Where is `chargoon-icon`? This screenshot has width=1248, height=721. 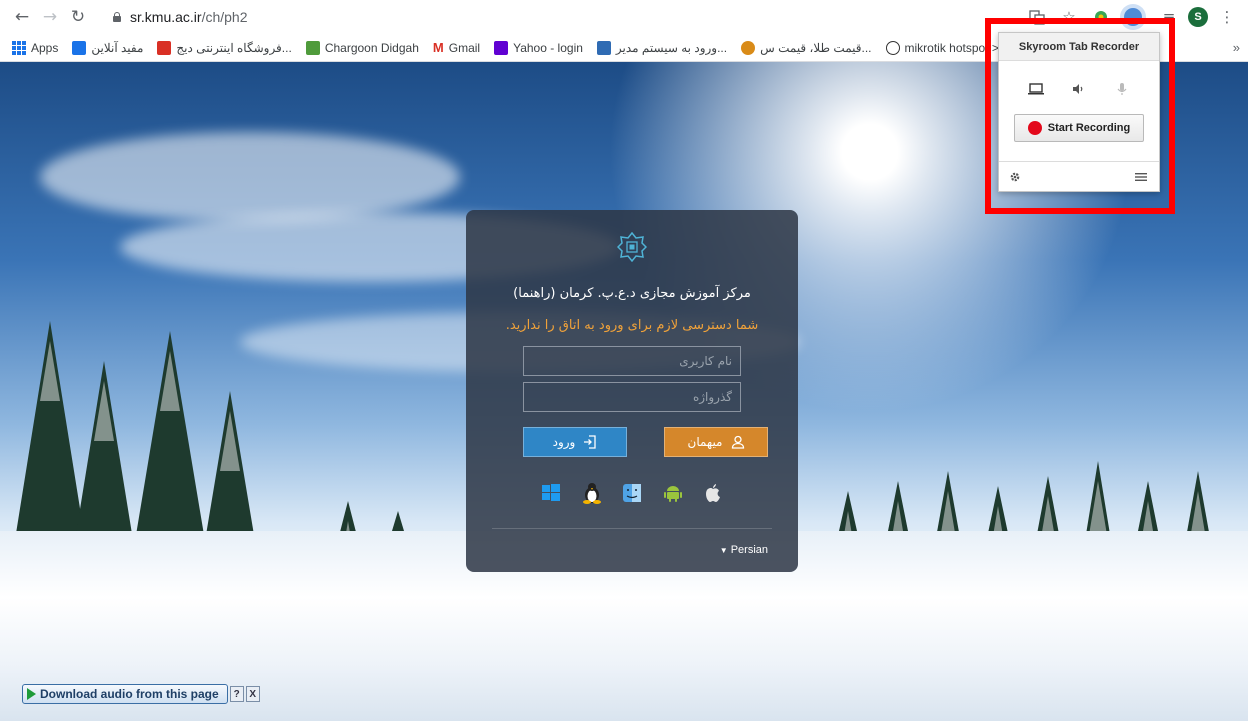
chargoon-icon is located at coordinates (312, 47).